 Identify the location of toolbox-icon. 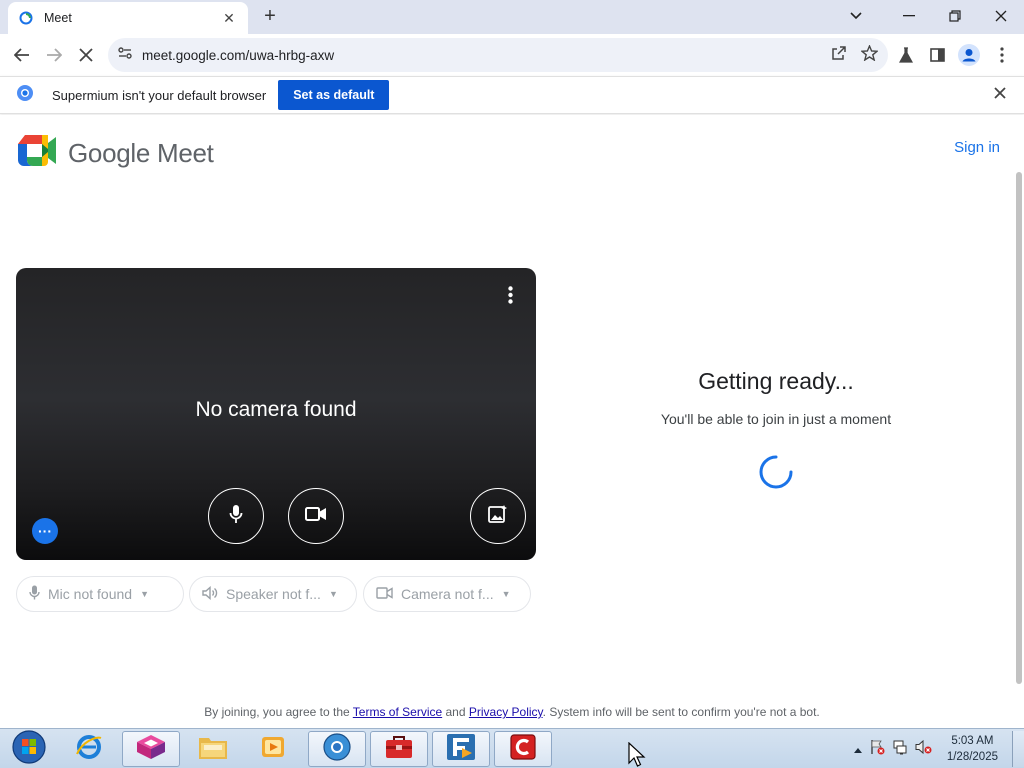
(399, 749).